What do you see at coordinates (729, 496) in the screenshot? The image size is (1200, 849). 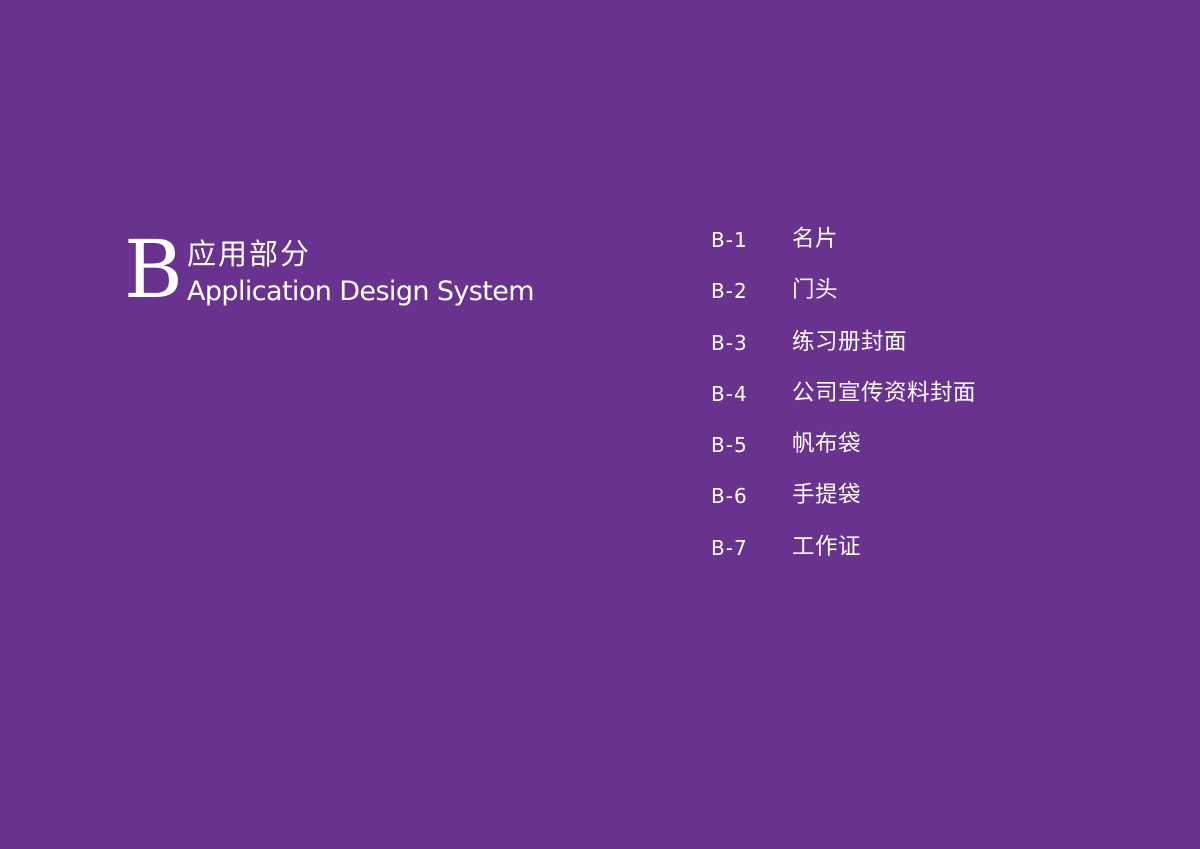 I see `toc-item-code: B-6` at bounding box center [729, 496].